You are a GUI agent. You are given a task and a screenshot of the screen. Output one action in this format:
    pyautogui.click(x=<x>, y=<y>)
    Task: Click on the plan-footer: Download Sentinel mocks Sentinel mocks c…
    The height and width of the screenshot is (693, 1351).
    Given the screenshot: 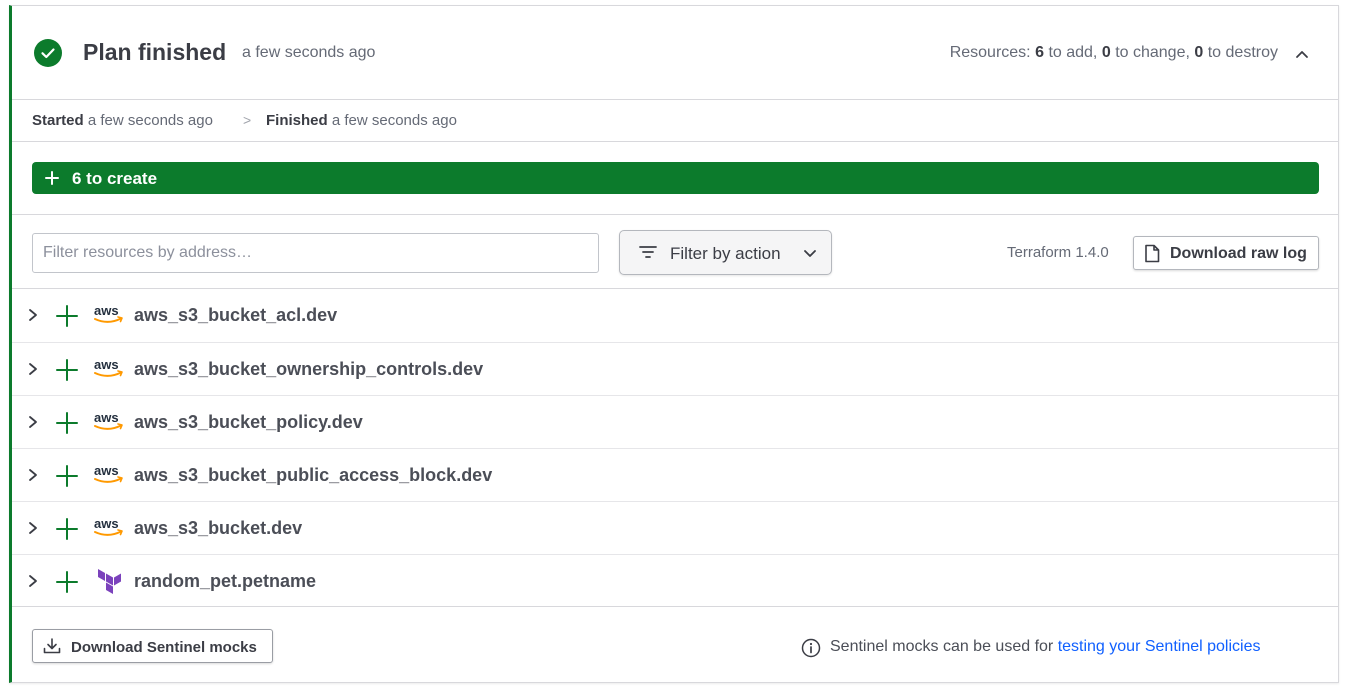 What is the action you would take?
    pyautogui.click(x=675, y=644)
    